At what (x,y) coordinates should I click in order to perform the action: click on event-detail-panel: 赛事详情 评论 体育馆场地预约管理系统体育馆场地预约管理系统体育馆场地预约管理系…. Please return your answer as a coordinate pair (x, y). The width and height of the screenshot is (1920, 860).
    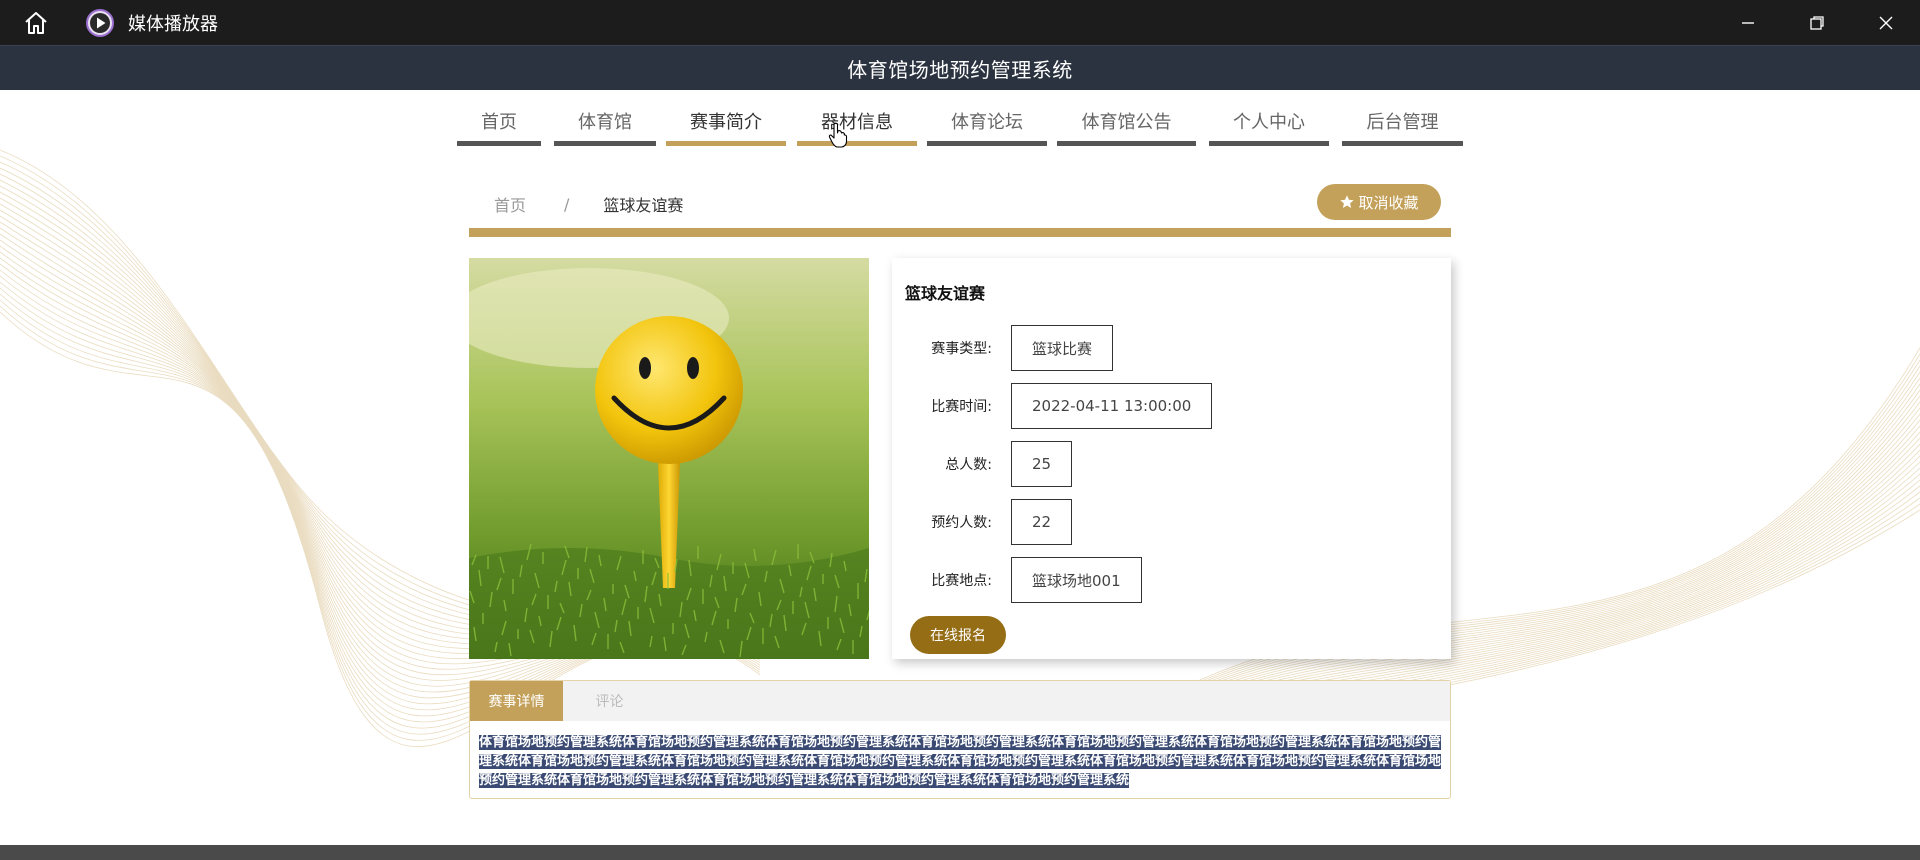
    Looking at the image, I should click on (960, 739).